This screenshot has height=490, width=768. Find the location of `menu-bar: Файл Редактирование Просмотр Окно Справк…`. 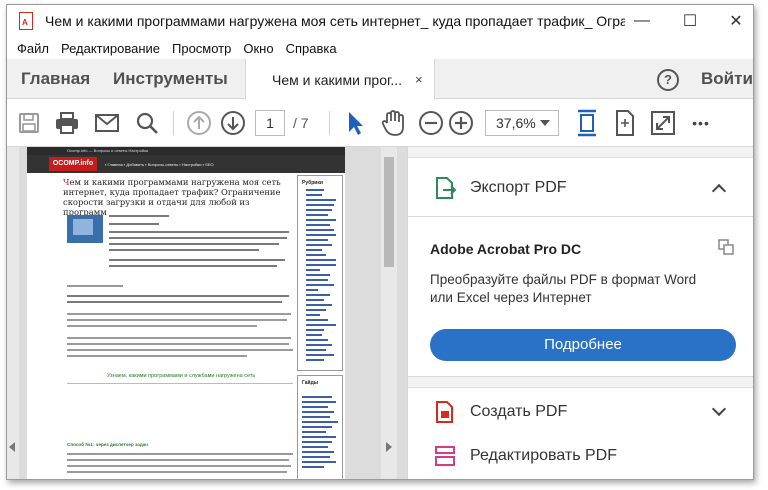

menu-bar: Файл Редактирование Просмотр Окно Справк… is located at coordinates (380, 48).